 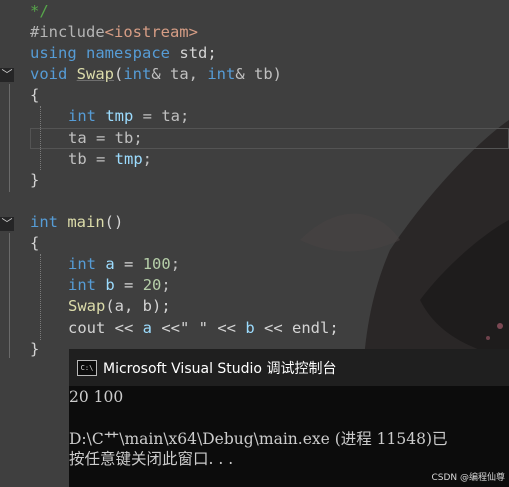 What do you see at coordinates (119, 285) in the screenshot?
I see `code-line-int-b: int b = 20;` at bounding box center [119, 285].